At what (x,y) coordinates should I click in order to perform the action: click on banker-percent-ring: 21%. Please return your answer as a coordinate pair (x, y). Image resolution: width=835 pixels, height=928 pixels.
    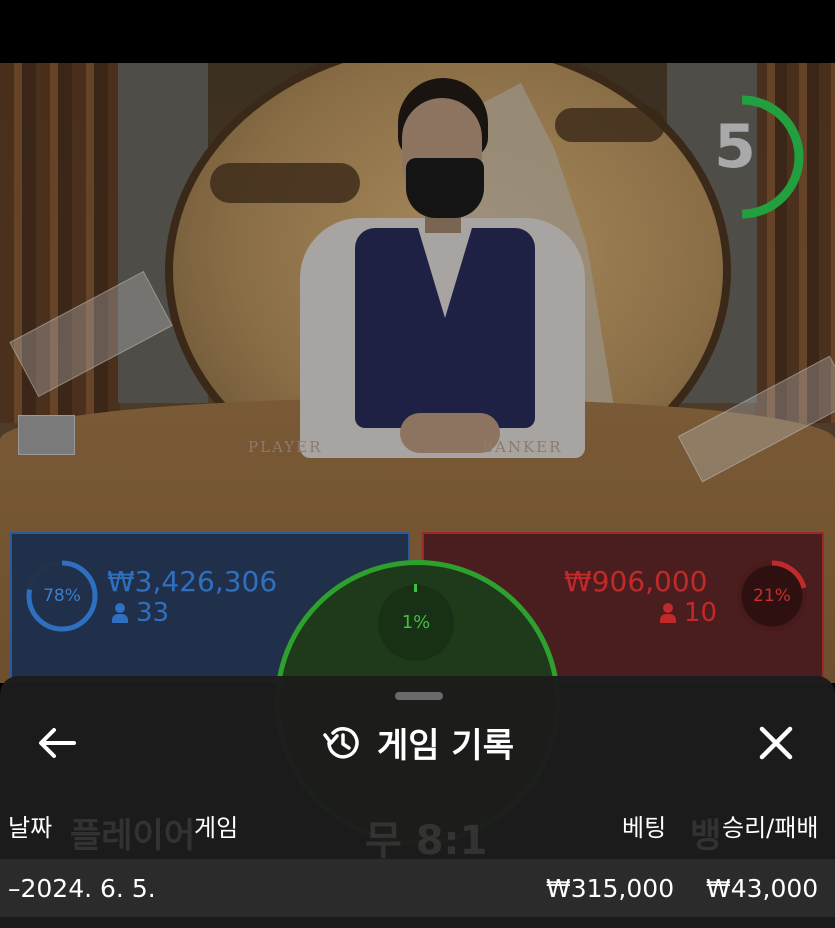
    Looking at the image, I should click on (772, 596).